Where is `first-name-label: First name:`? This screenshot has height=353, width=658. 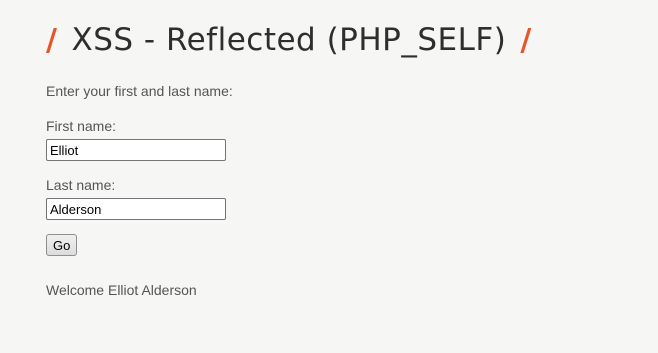 first-name-label: First name: is located at coordinates (81, 126).